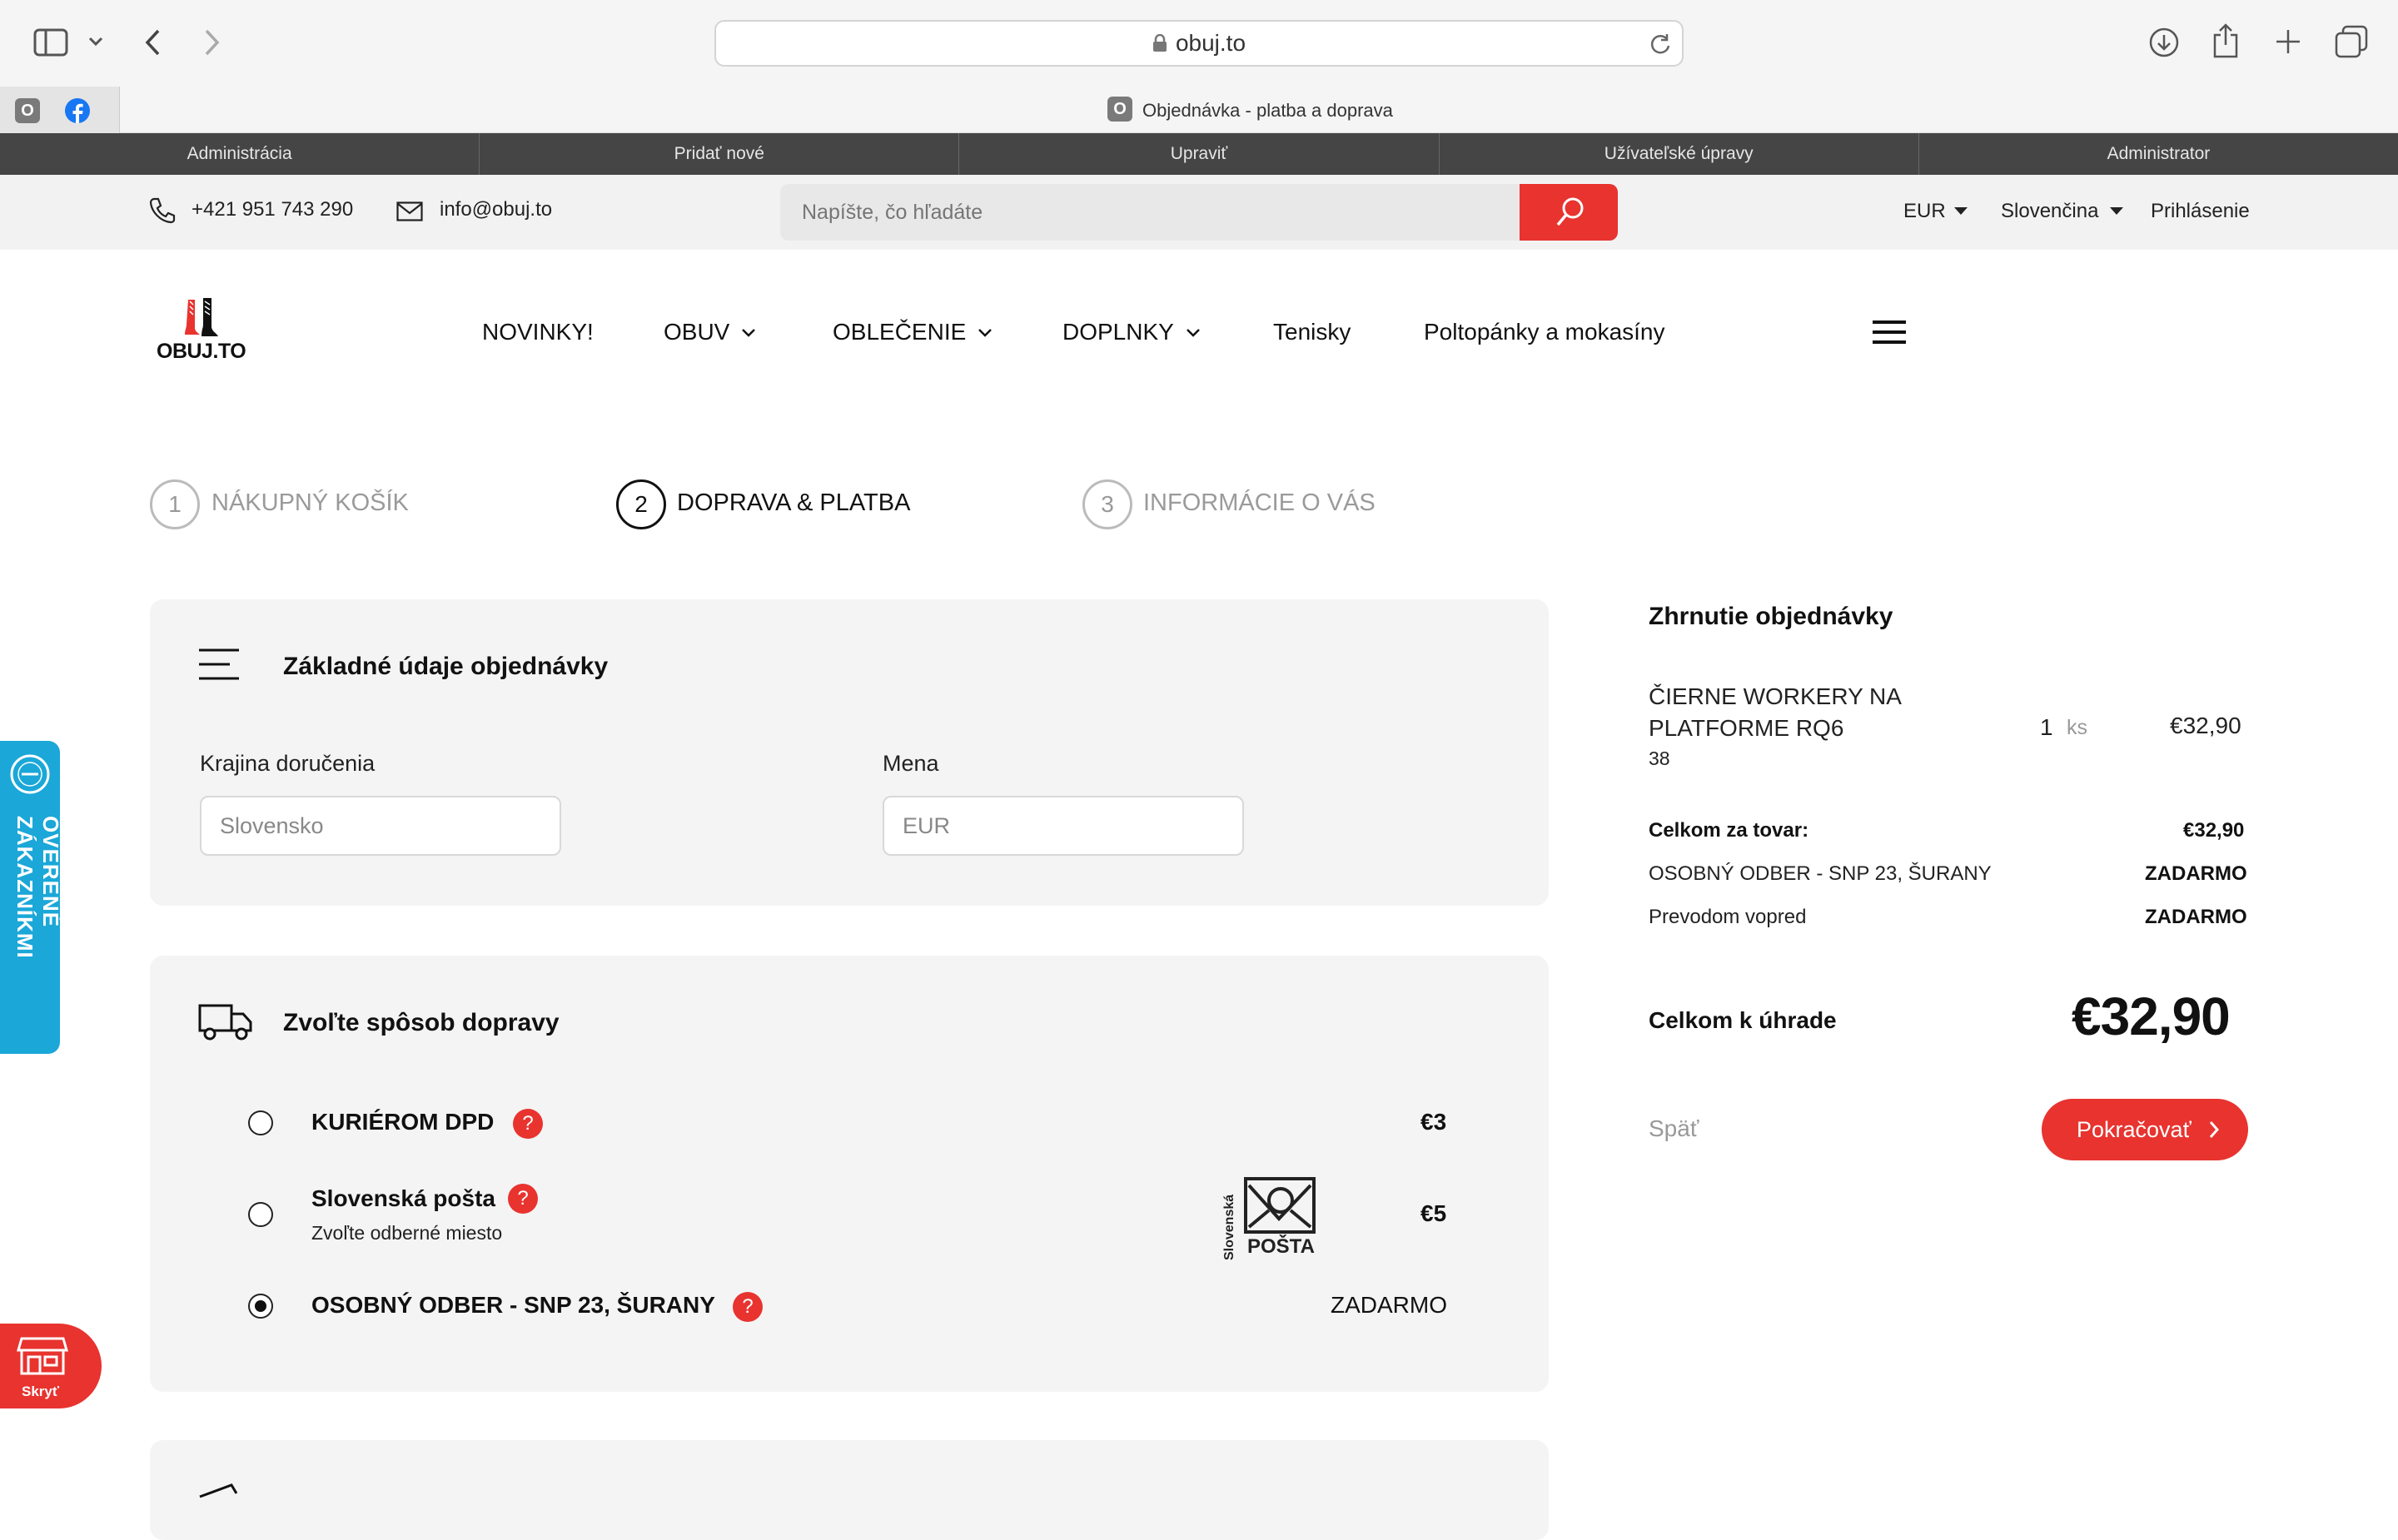  Describe the element at coordinates (403, 1199) in the screenshot. I see `shipping-option-posta: Slovenská pošta` at that location.